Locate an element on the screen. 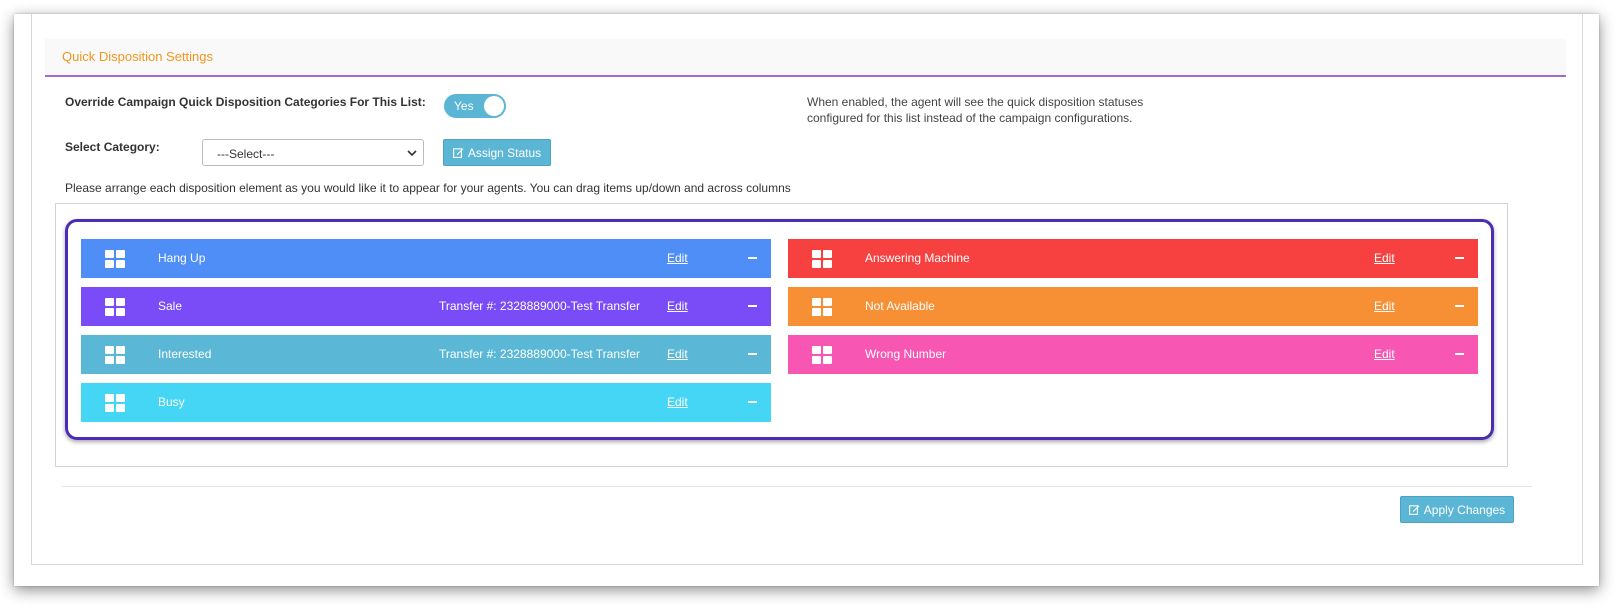 The width and height of the screenshot is (1621, 613). disposition-name: Wrong Number is located at coordinates (906, 354).